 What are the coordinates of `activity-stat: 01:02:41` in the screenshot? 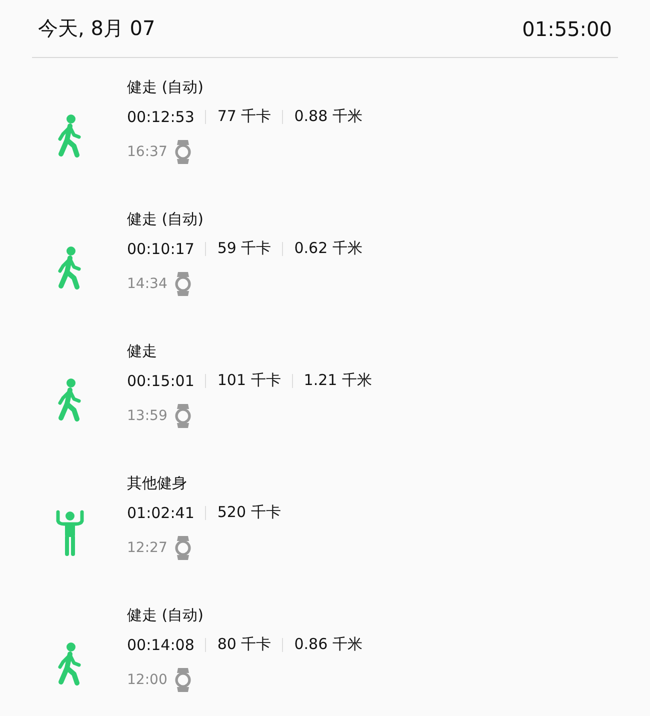 It's located at (160, 513).